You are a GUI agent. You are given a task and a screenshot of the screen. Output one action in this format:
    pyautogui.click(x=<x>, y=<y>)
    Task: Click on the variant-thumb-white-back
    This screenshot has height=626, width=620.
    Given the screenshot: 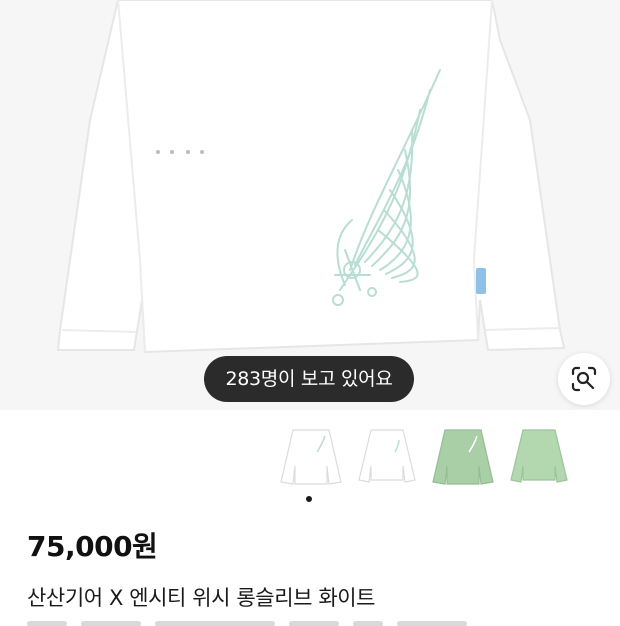 What is the action you would take?
    pyautogui.click(x=387, y=456)
    